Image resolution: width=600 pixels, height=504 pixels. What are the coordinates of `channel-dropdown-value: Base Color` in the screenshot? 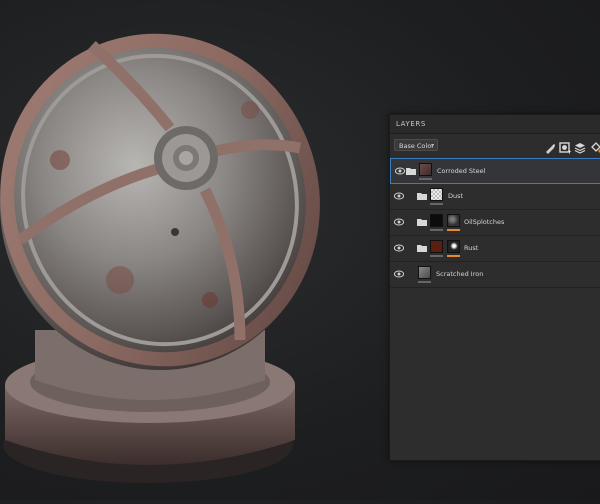 It's located at (416, 146).